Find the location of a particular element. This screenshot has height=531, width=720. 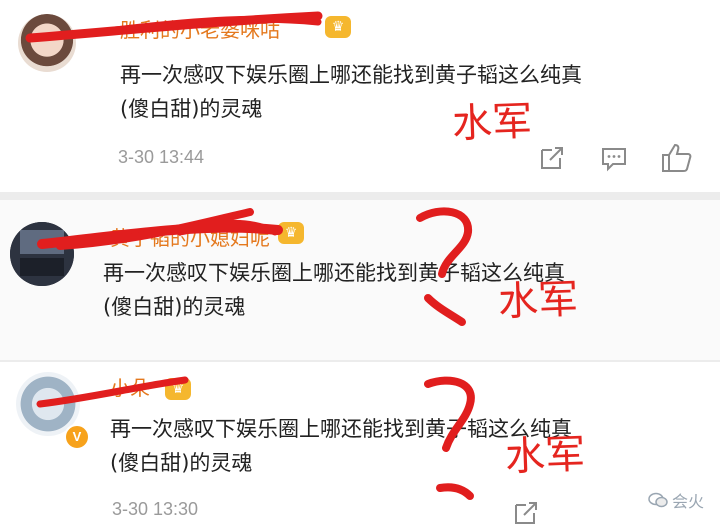

watermark-label: 会火 is located at coordinates (687, 501).